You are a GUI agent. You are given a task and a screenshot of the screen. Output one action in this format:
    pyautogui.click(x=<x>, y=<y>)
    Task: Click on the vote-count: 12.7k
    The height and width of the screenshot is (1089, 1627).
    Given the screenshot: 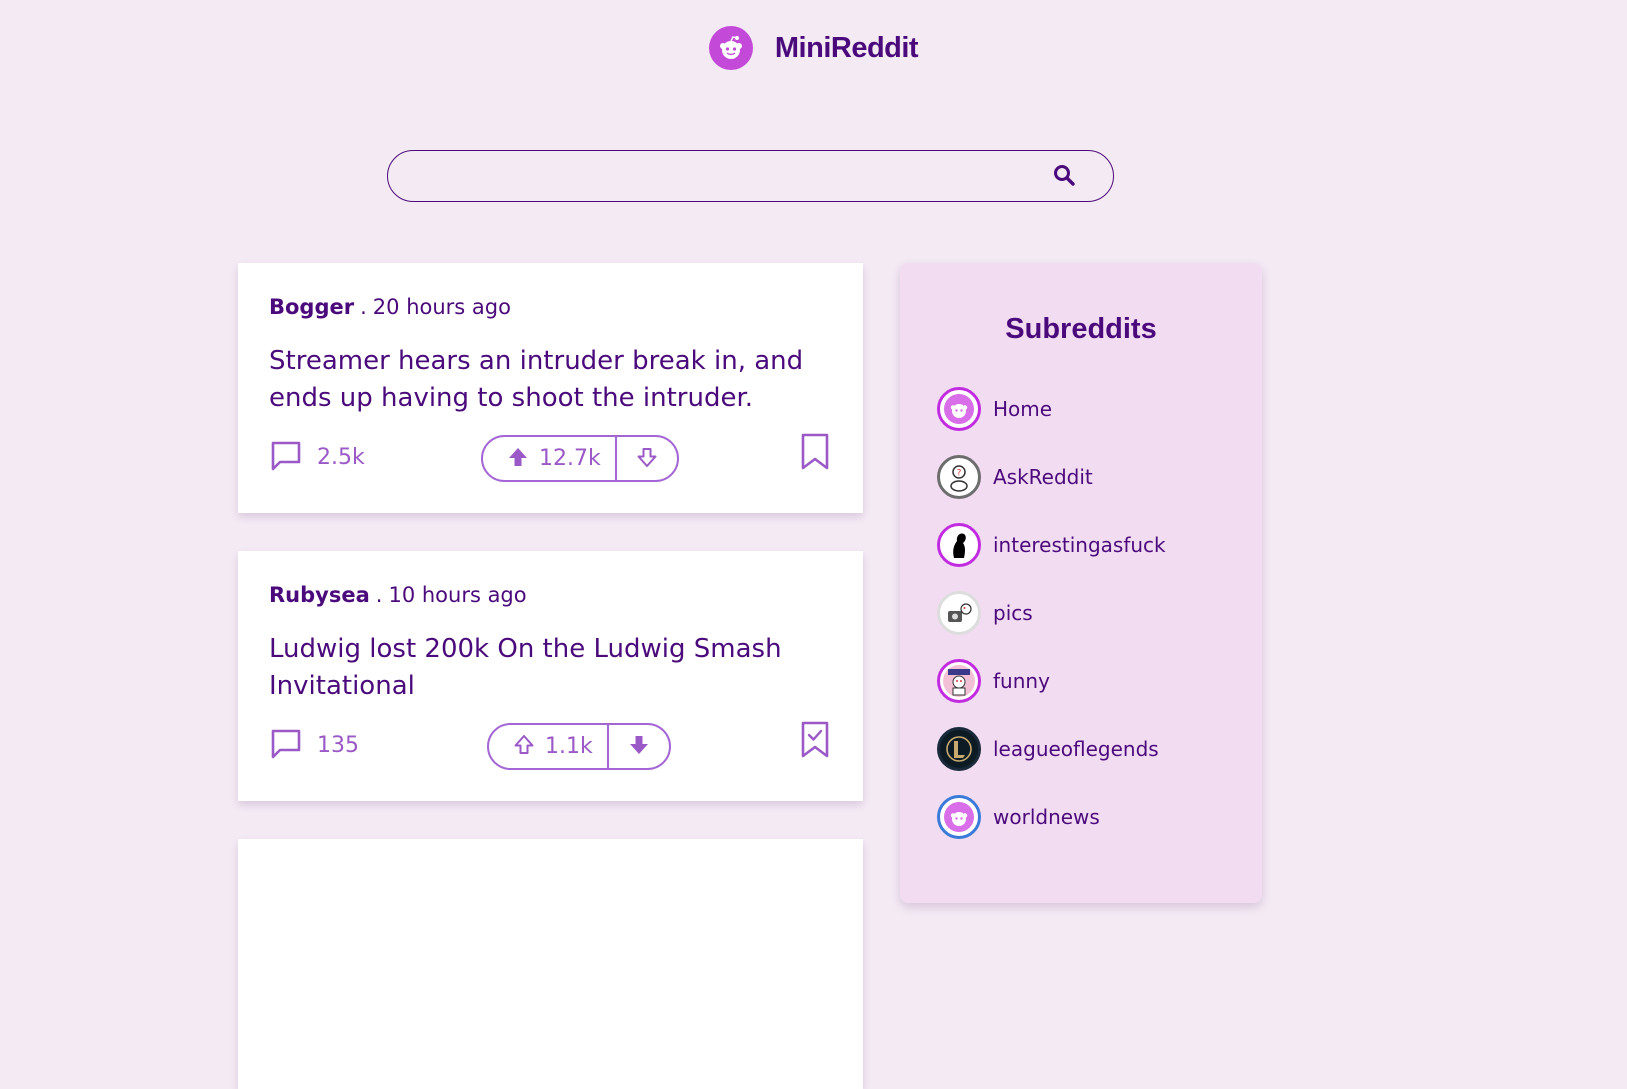 What is the action you would take?
    pyautogui.click(x=570, y=458)
    